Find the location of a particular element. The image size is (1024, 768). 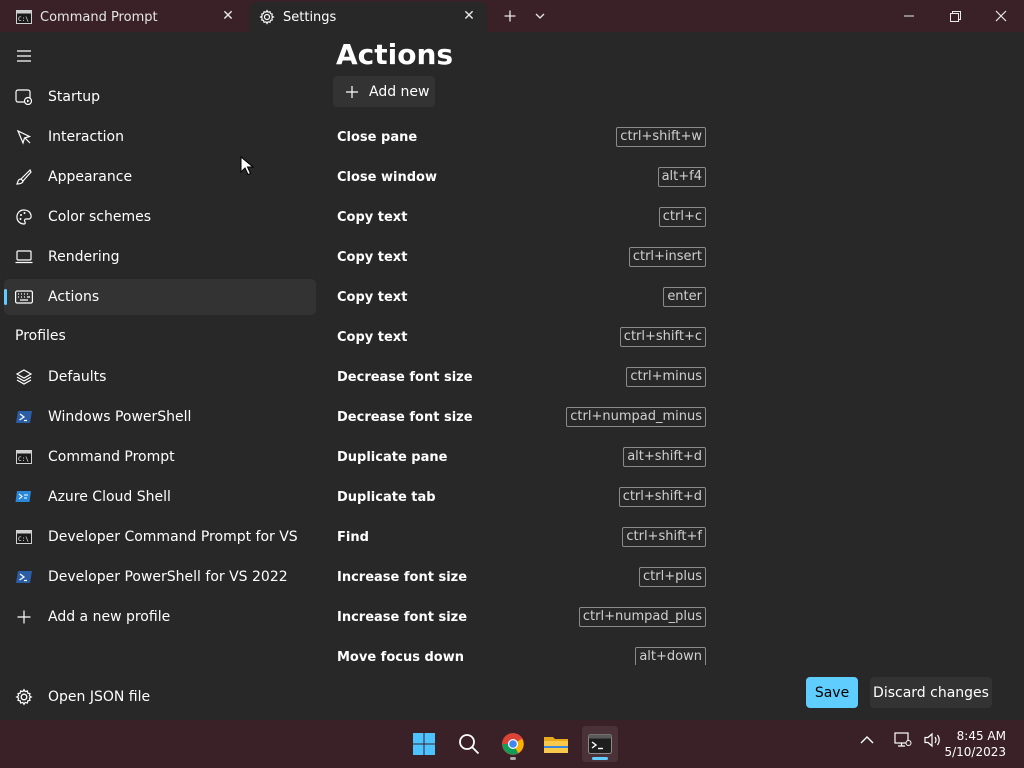

action-row: Close window alt+f4 is located at coordinates (521, 177).